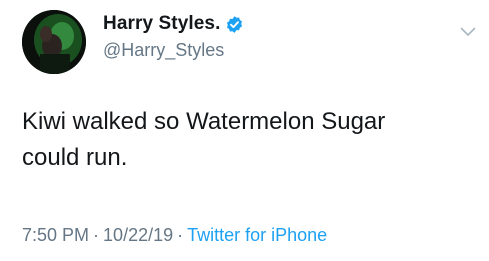 This screenshot has height=261, width=489. Describe the element at coordinates (174, 235) in the screenshot. I see `tweet-meta: 7:50 PM · 10/22/19 · Twitter for iPhone` at that location.